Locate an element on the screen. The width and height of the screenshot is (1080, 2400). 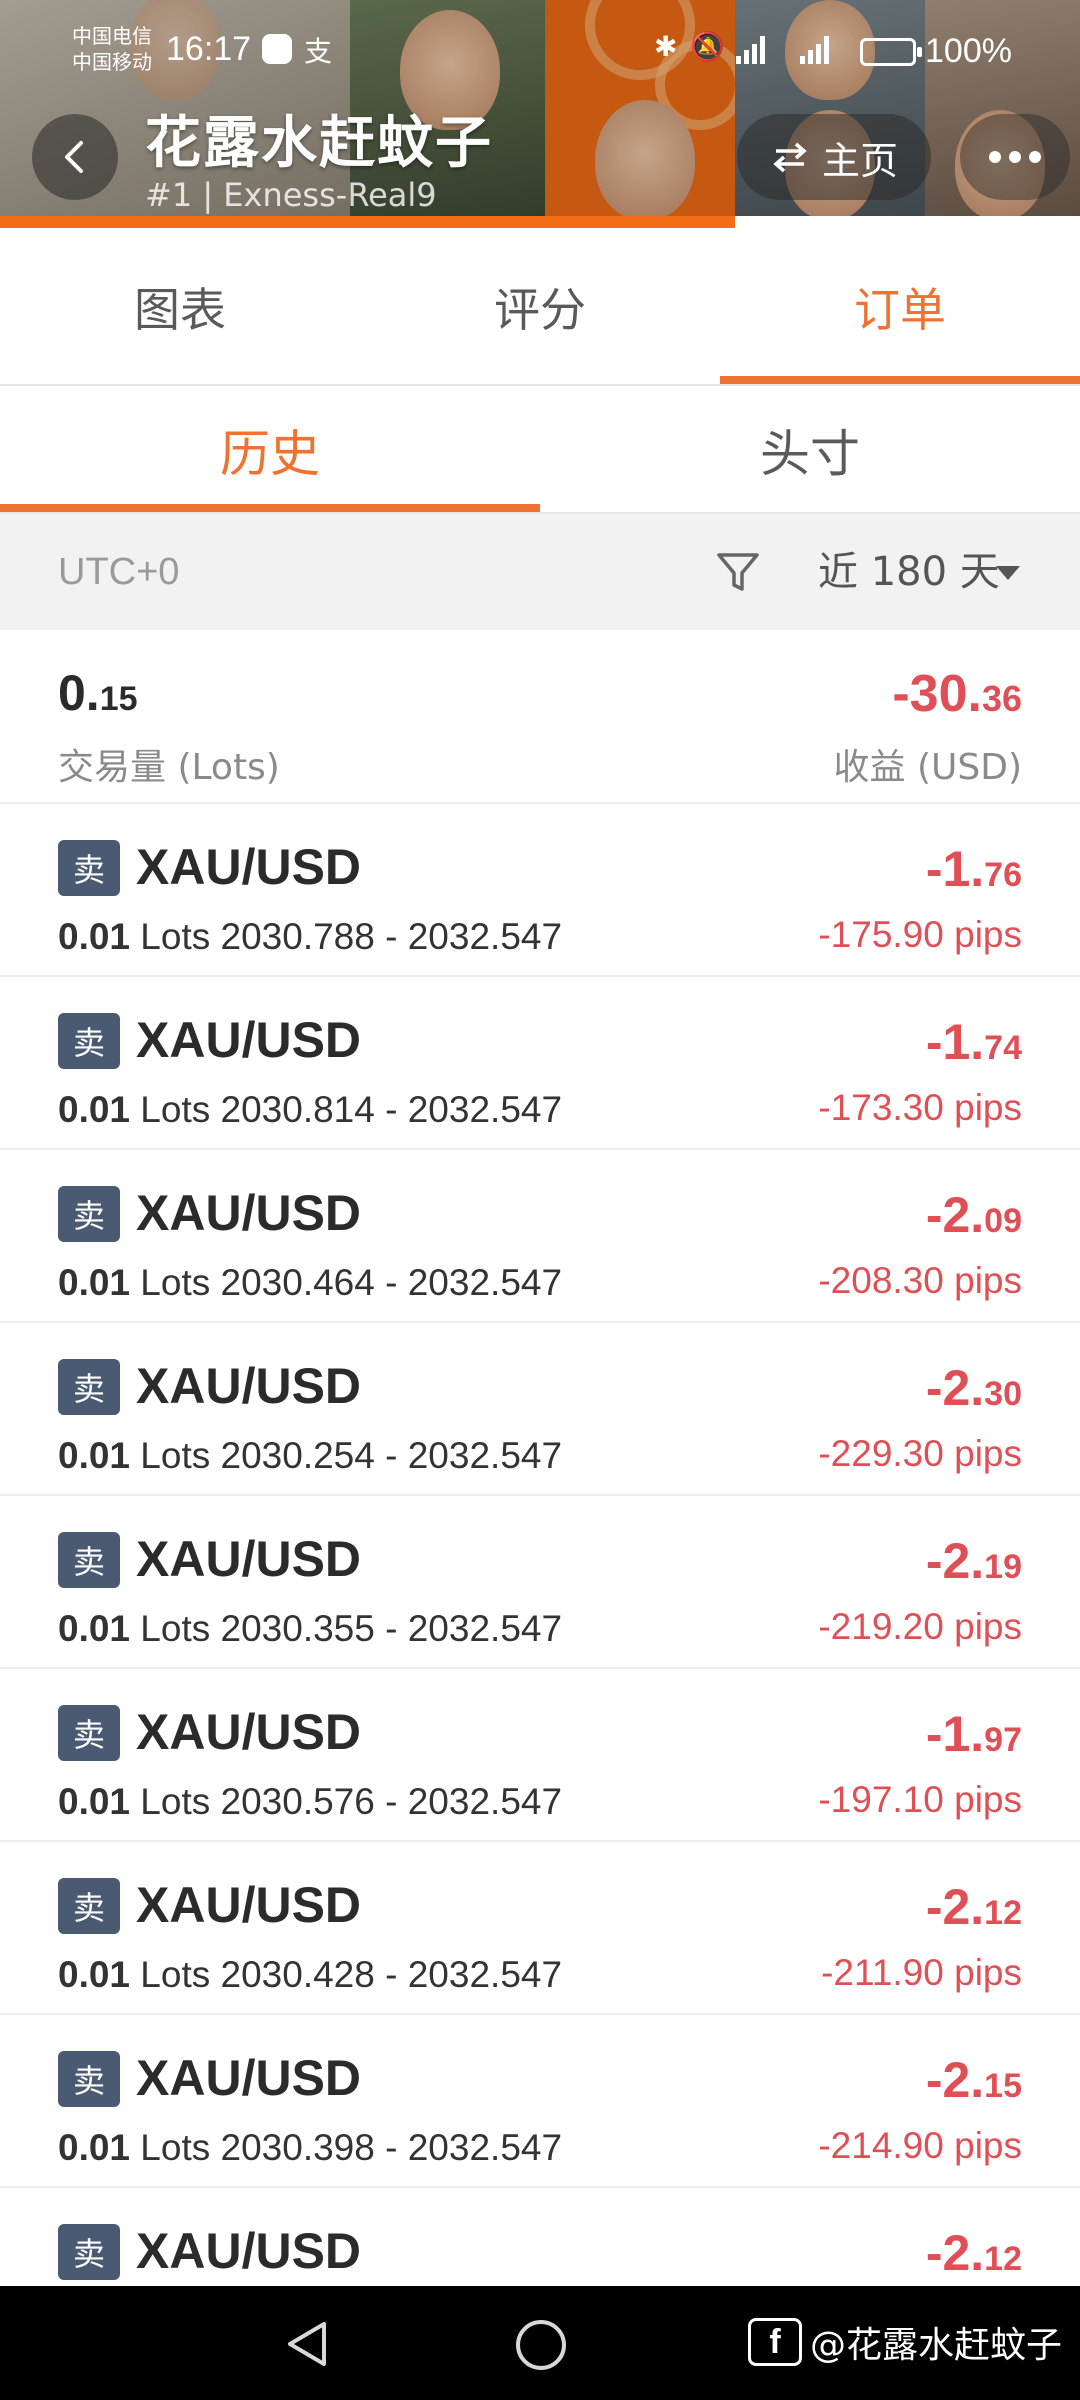
alipay-icon: 支 is located at coordinates (318, 51).